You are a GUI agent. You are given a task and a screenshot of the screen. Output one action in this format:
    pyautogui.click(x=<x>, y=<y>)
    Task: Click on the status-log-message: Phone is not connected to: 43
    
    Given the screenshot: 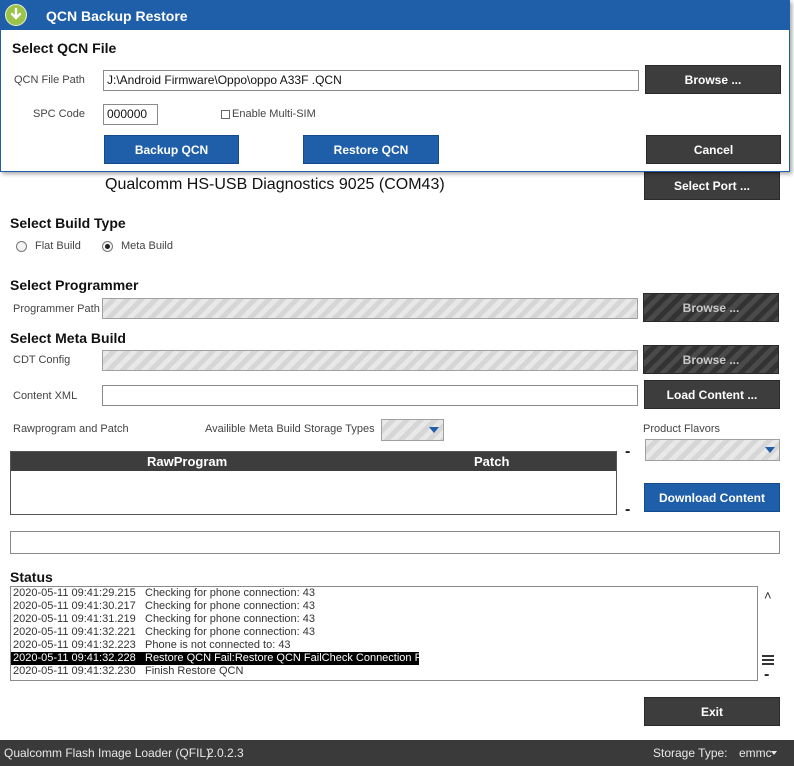 What is the action you would take?
    pyautogui.click(x=218, y=645)
    